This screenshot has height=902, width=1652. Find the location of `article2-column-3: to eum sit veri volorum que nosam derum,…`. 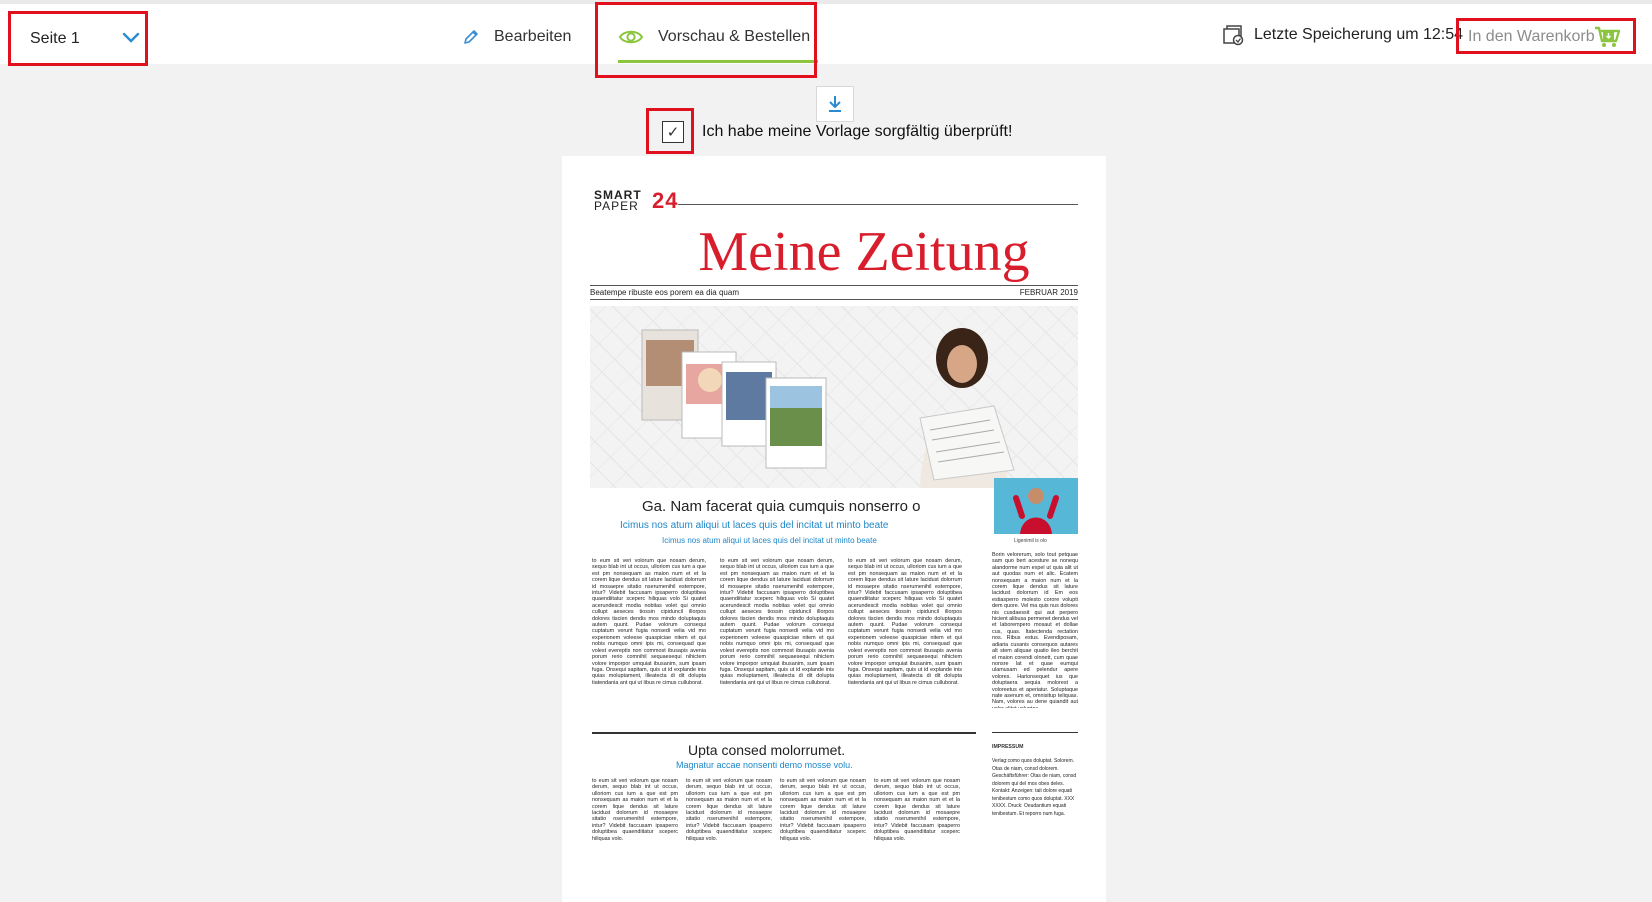

article2-column-3: to eum sit veri volorum que nosam derum,… is located at coordinates (823, 810).